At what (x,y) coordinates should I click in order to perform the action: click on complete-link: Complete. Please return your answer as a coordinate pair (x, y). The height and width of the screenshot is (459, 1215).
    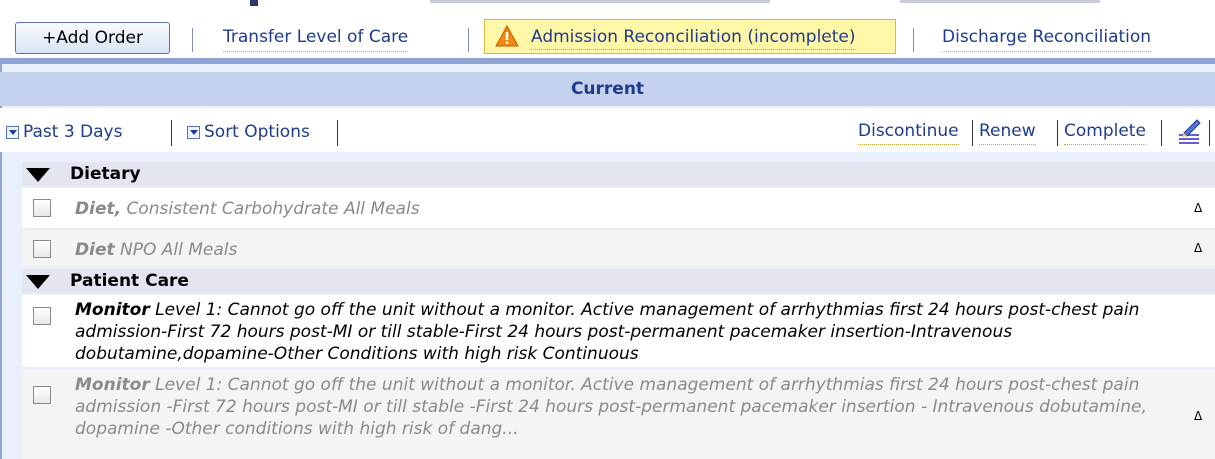
    Looking at the image, I should click on (1105, 133).